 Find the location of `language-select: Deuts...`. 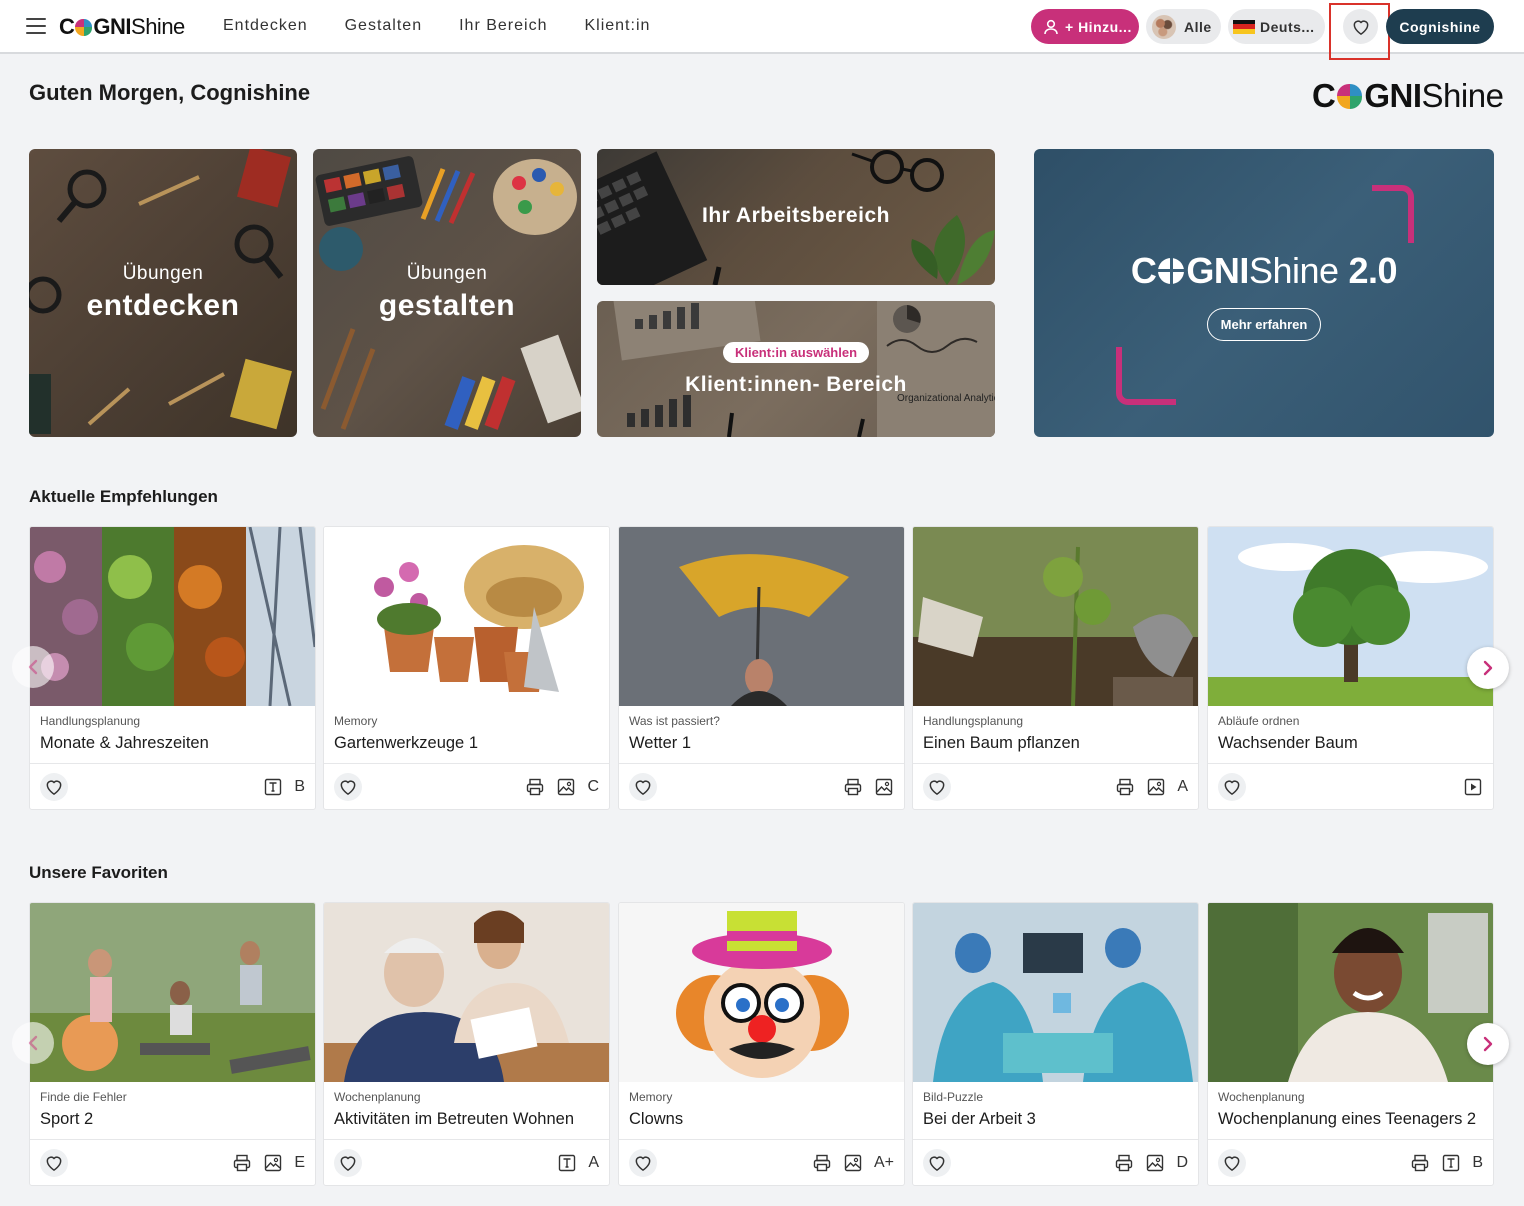

language-select: Deuts... is located at coordinates (1276, 26).